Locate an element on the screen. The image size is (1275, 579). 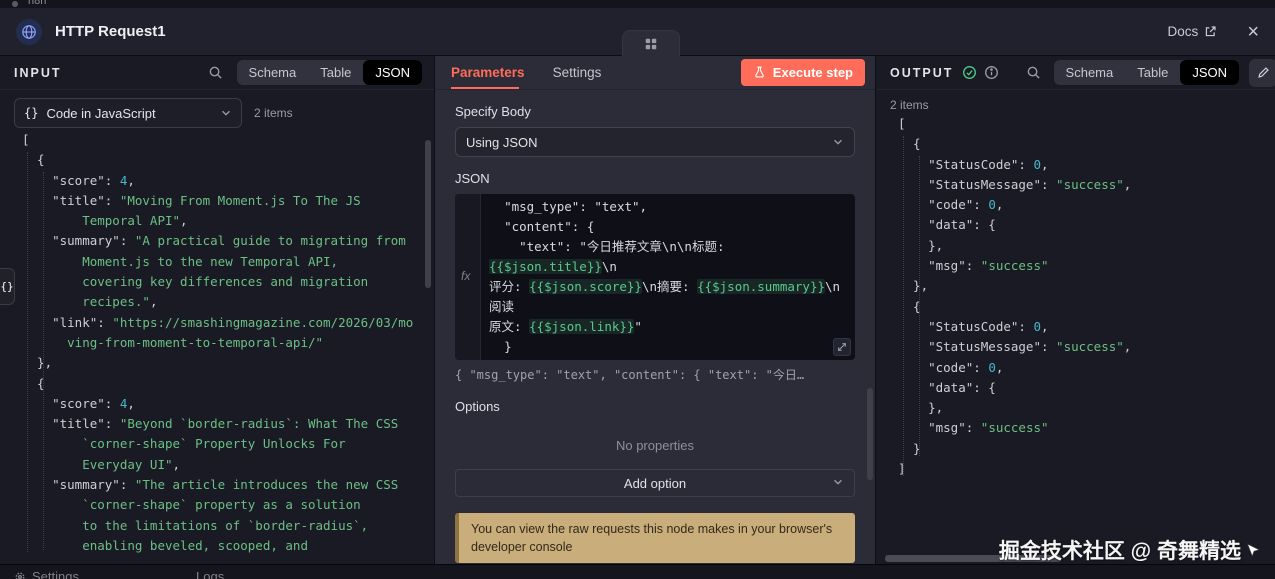
params-scrollbar is located at coordinates (870, 434).